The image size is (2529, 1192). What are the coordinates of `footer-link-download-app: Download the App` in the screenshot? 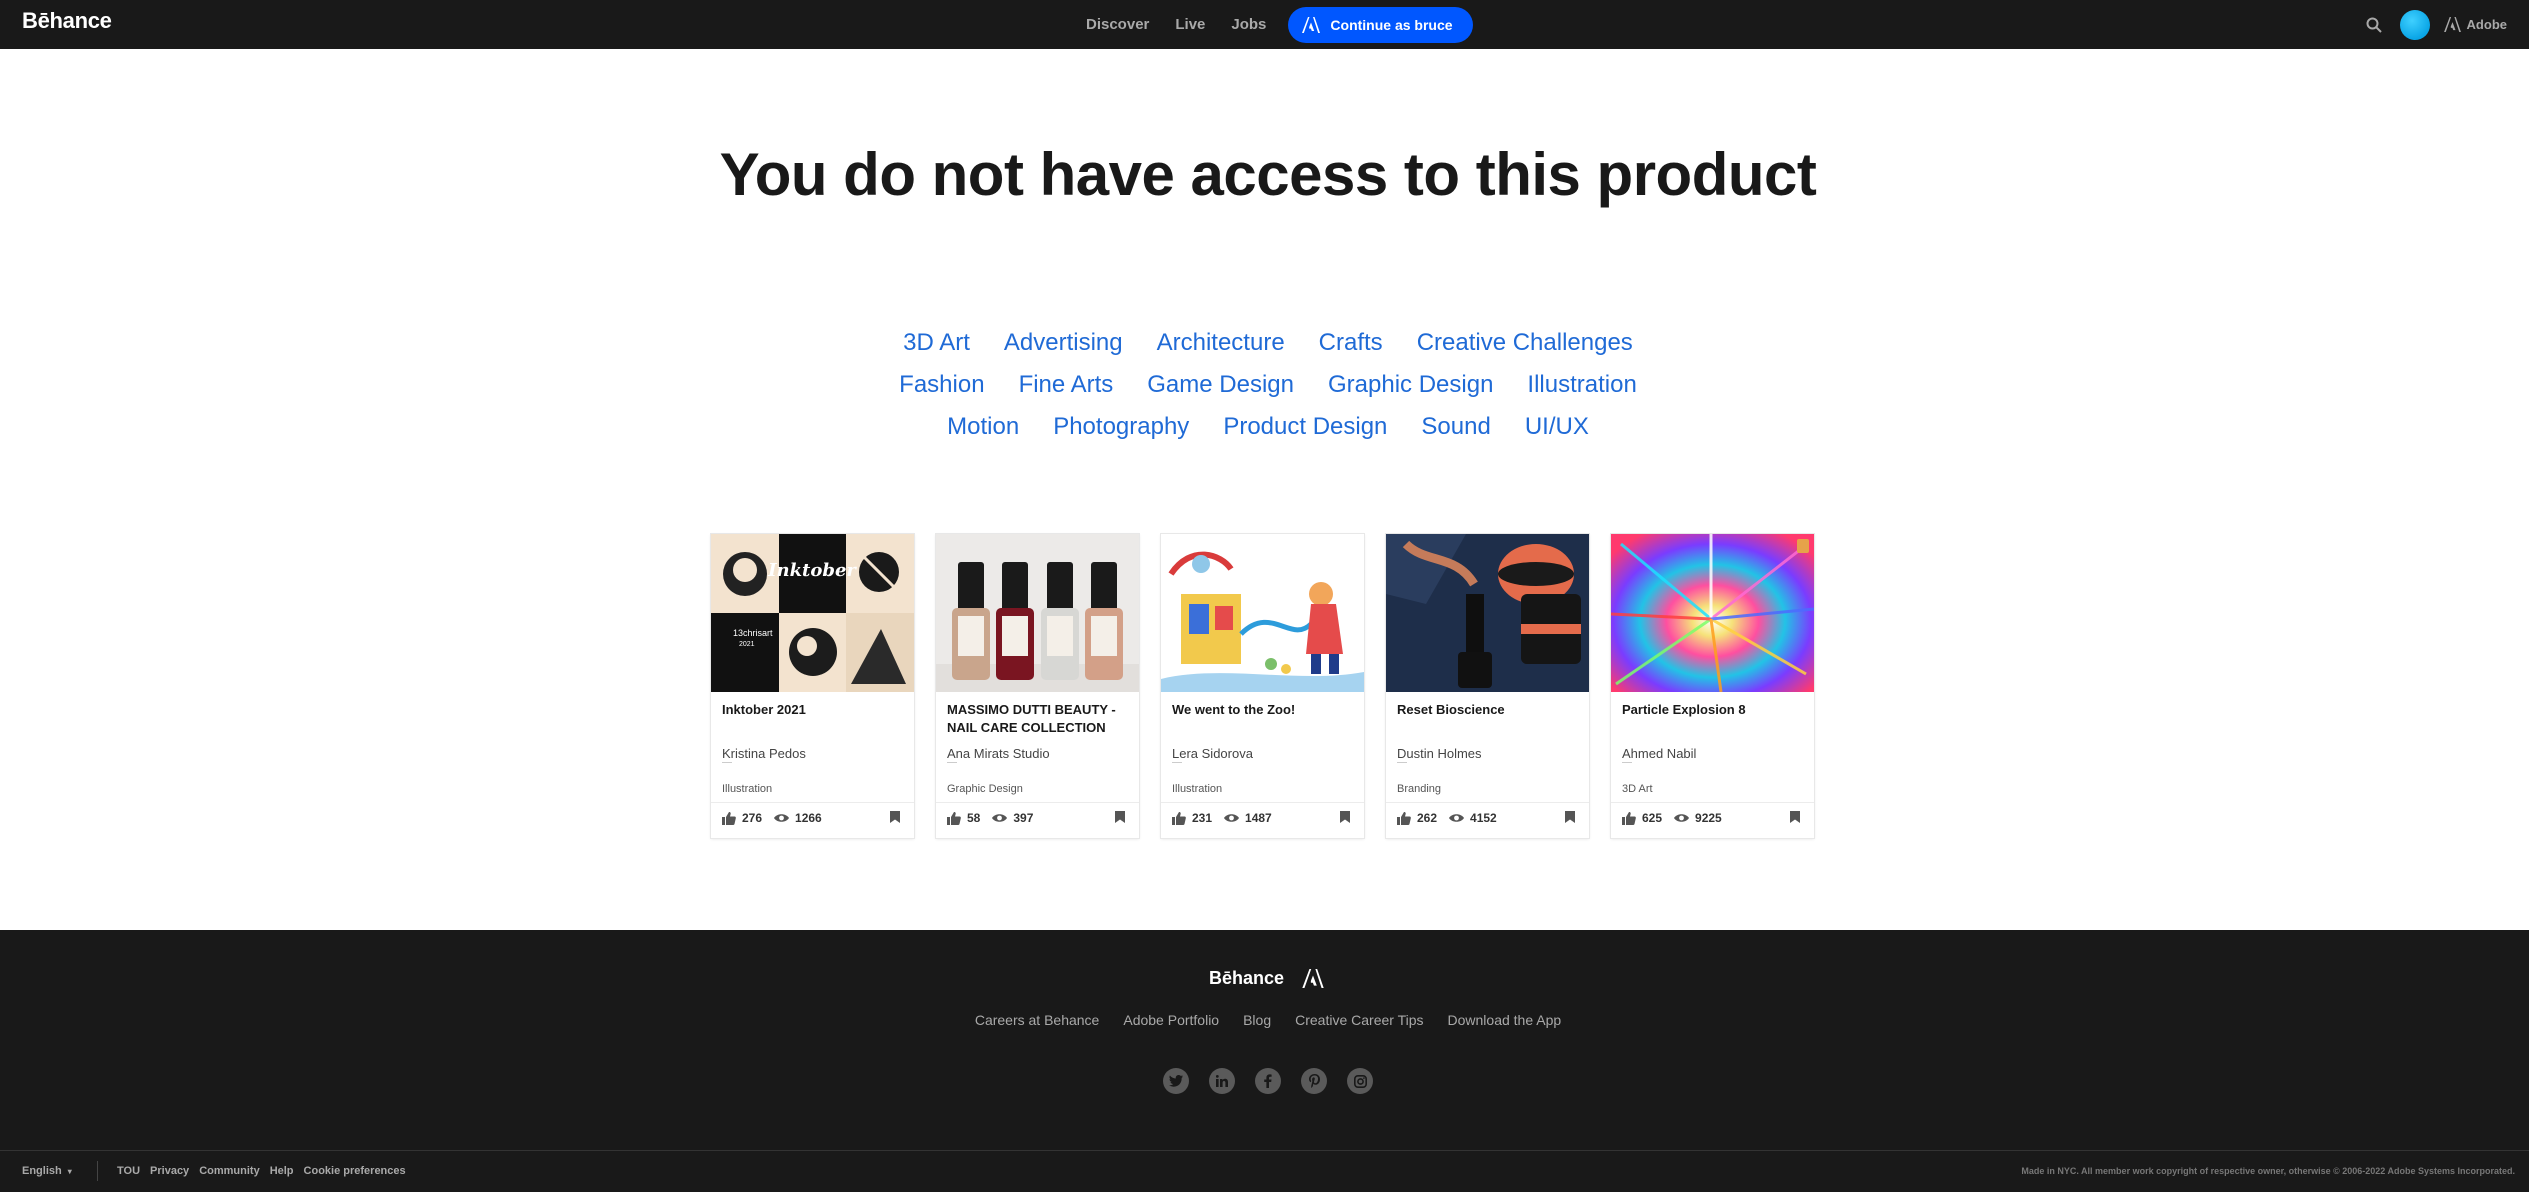 It's located at (1505, 1020).